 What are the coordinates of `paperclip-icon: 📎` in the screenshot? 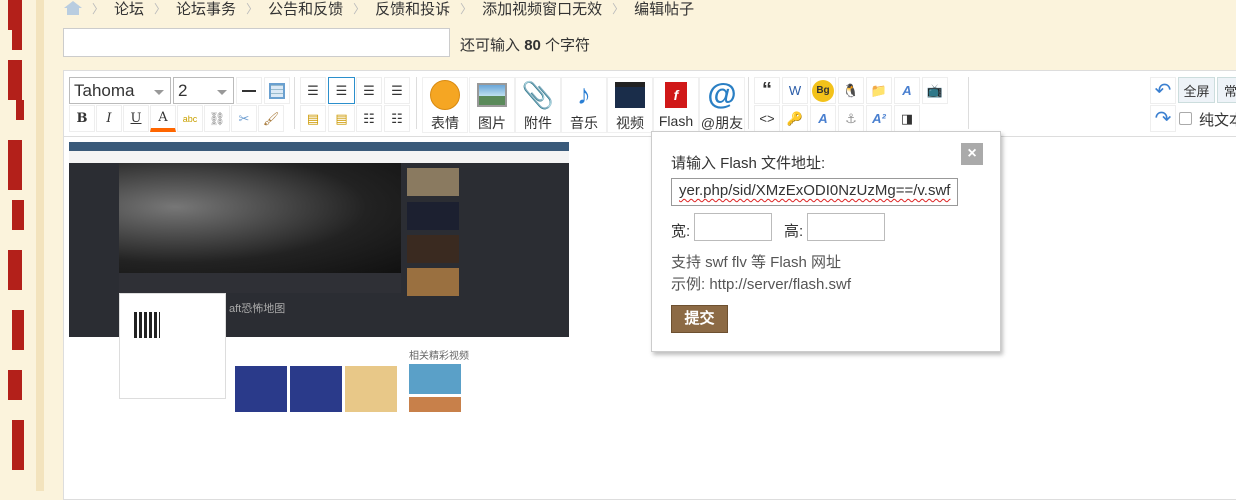 It's located at (538, 94).